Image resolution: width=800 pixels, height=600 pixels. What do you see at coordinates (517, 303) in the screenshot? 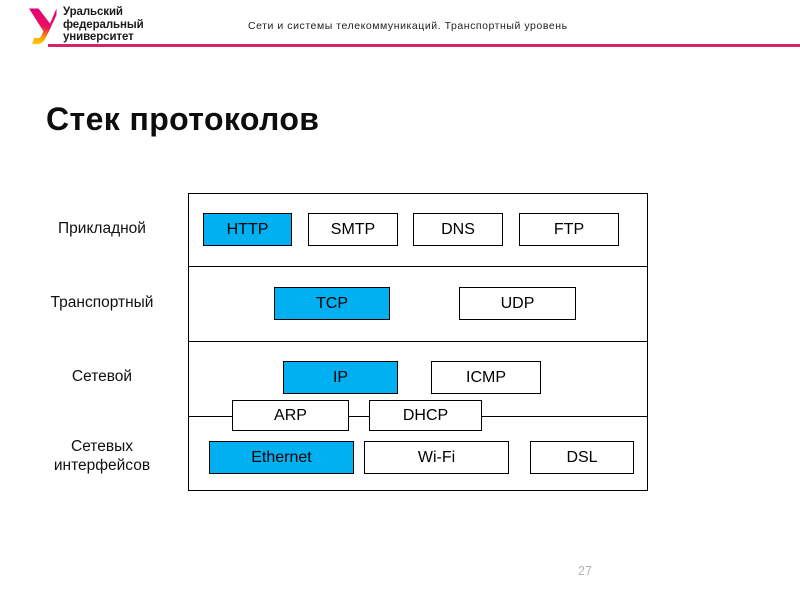
I see `protocol-box-udp: UDP` at bounding box center [517, 303].